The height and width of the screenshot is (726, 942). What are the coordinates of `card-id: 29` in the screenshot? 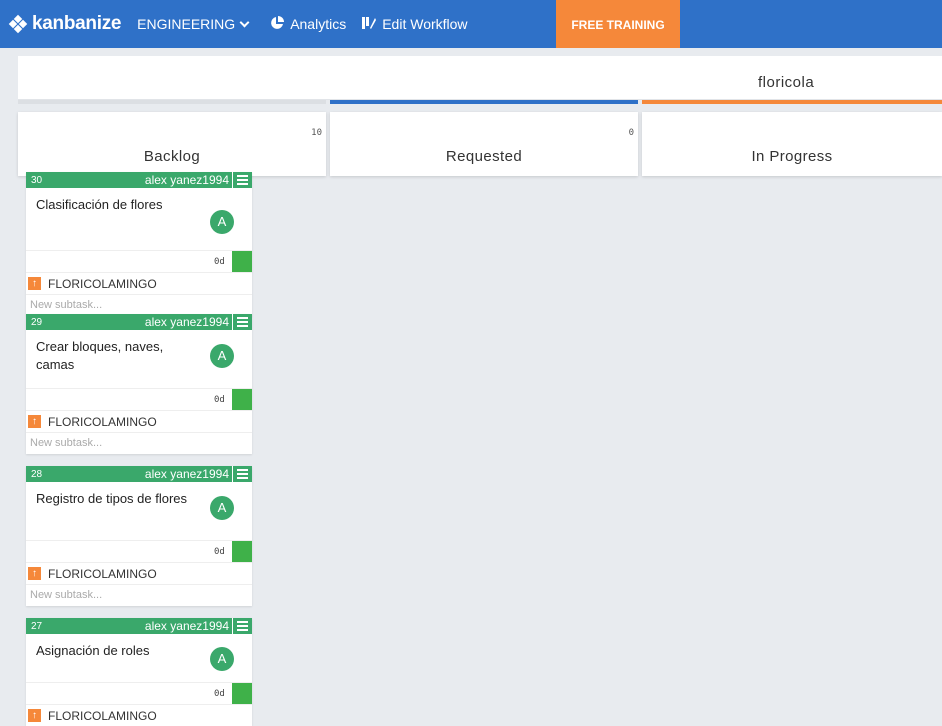 It's located at (88, 322).